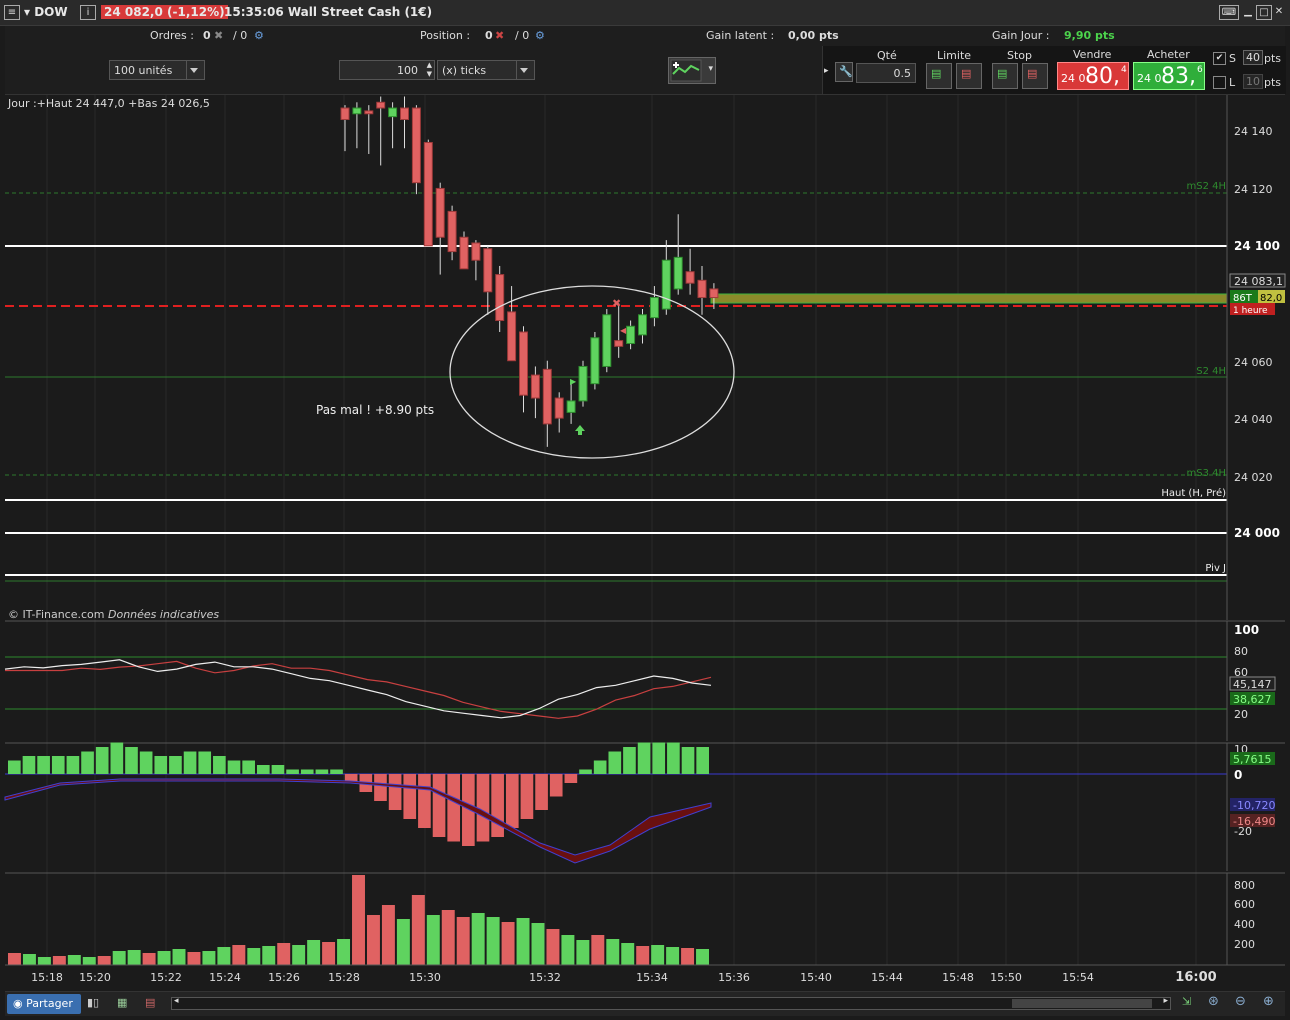 The image size is (1290, 1020). I want to click on stop-buy-button: ▤, so click(1005, 76).